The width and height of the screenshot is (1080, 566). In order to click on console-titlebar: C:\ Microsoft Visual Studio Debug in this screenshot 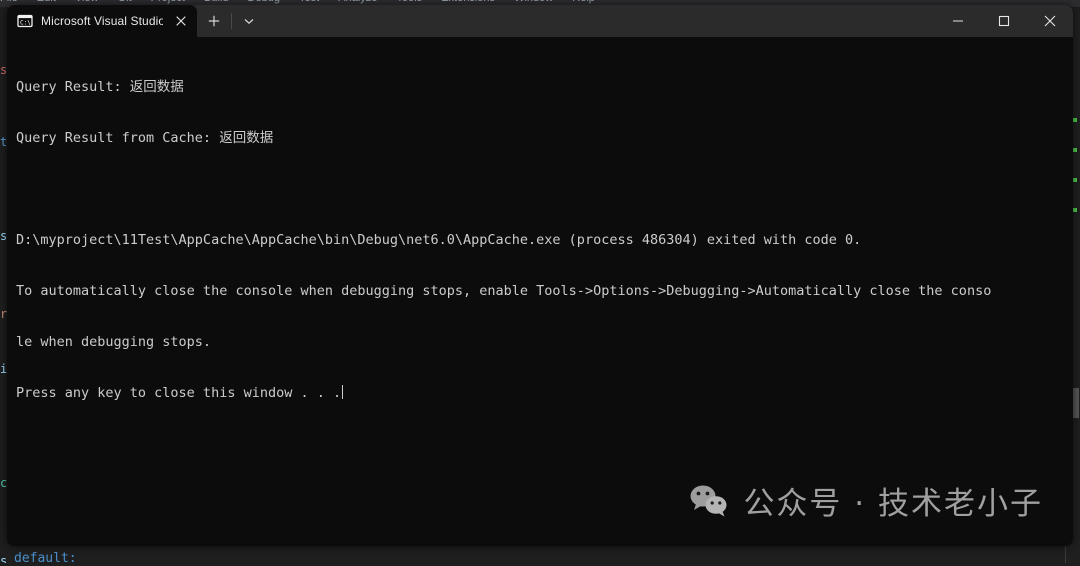, I will do `click(540, 21)`.